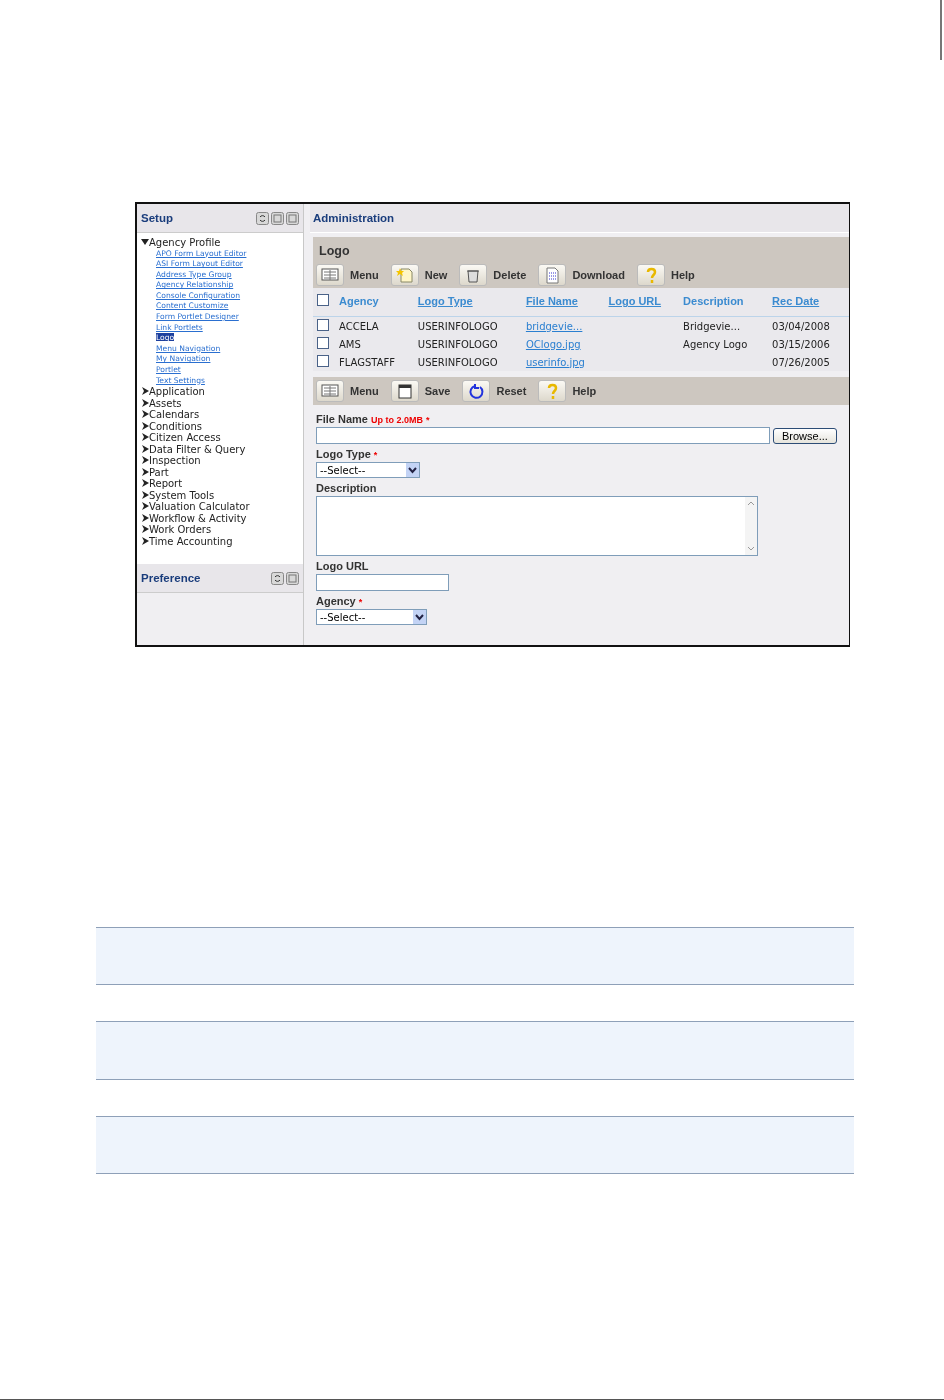  I want to click on tree-item: Conditions, so click(175, 426).